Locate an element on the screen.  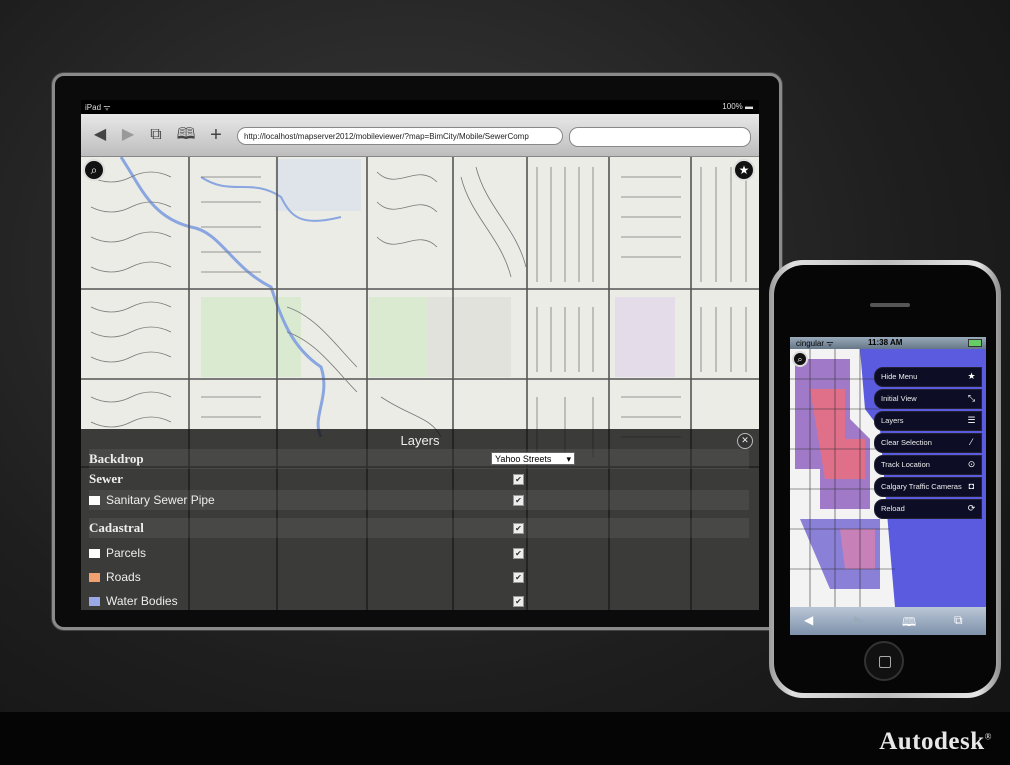
speaker-grille is located at coordinates (890, 305).